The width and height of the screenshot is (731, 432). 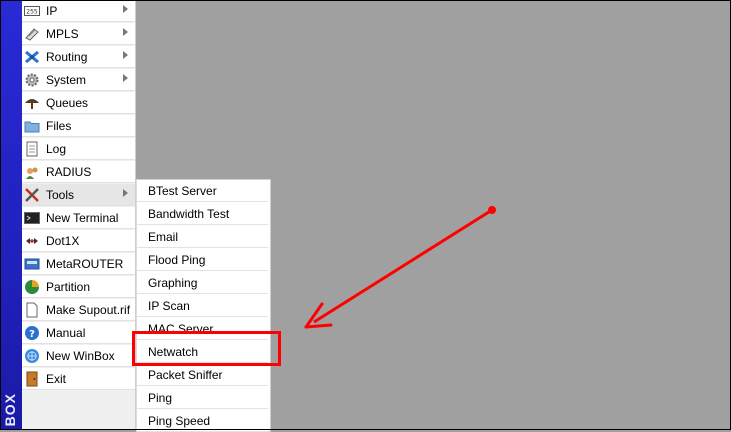 I want to click on arrow-shaft, so click(x=403, y=266).